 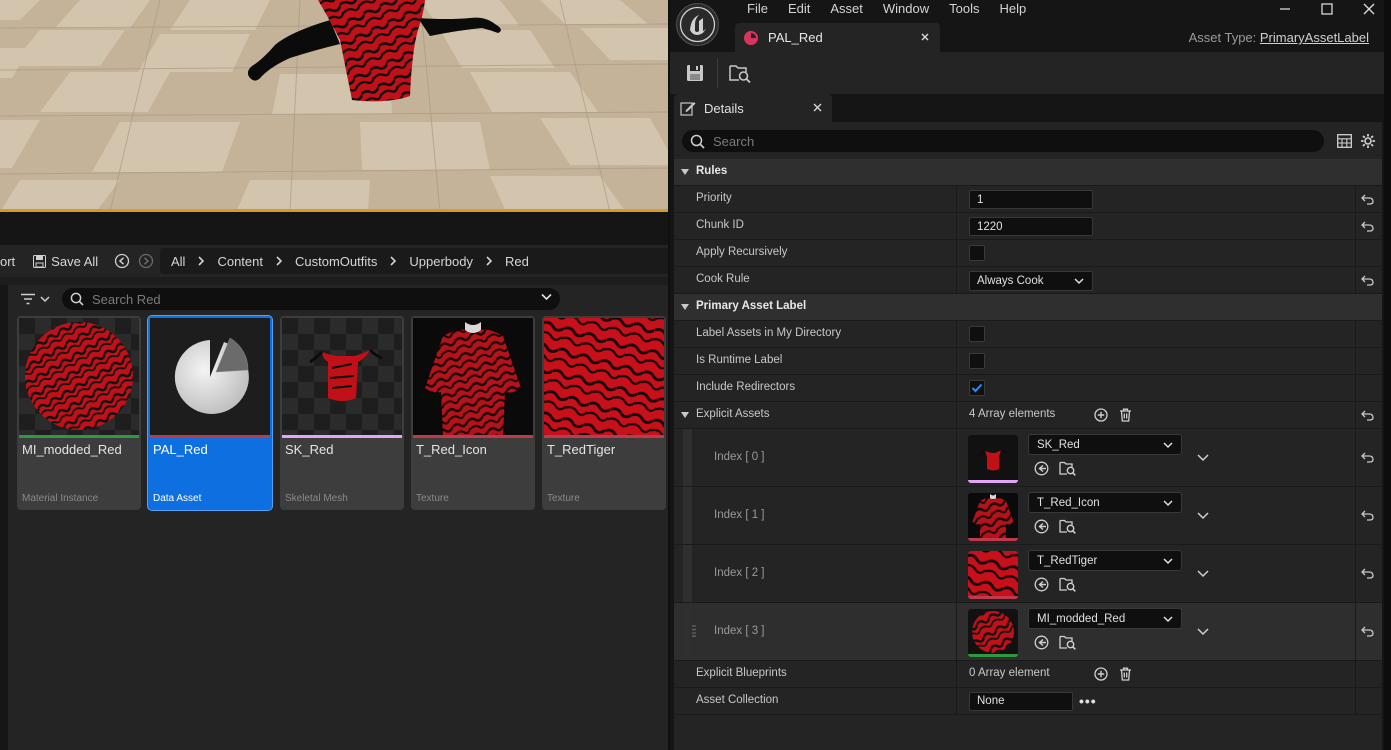 I want to click on viewport-scene, so click(x=334, y=106).